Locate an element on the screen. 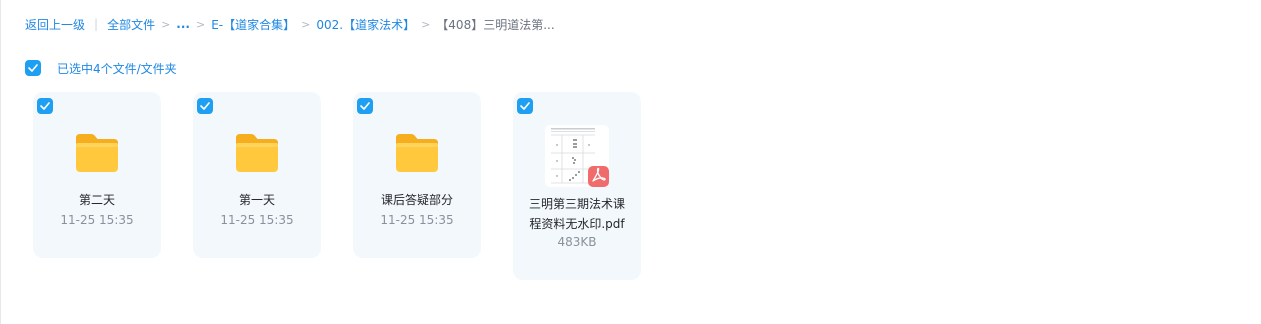 This screenshot has height=324, width=1261. file-name-line-1: 三明第三期法术课 is located at coordinates (576, 204).